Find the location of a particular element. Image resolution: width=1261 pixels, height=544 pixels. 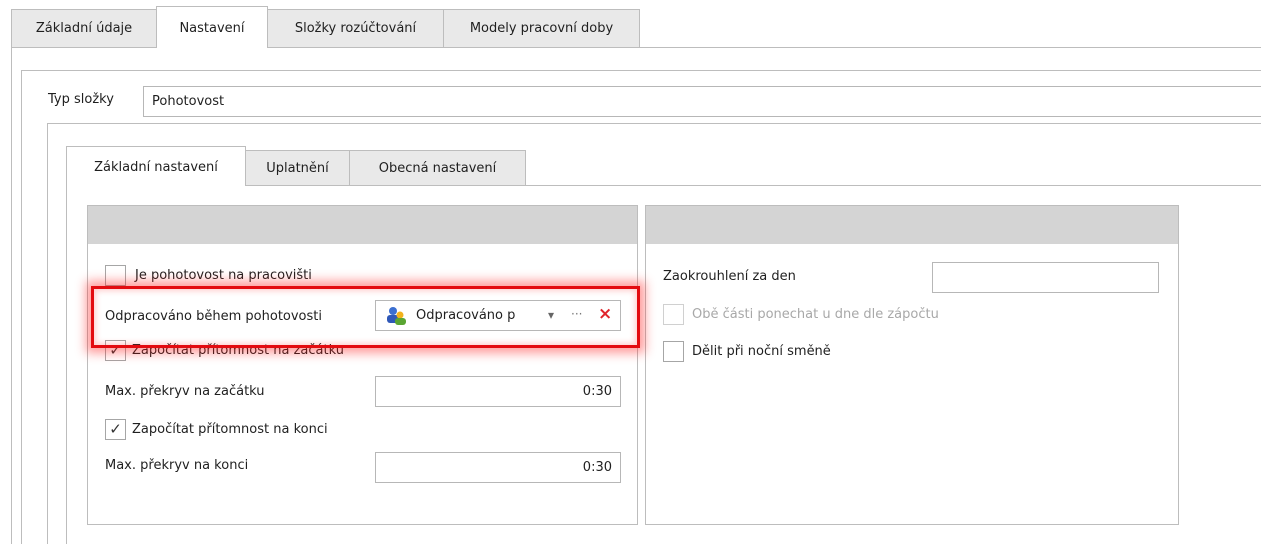

split-night-checkbox is located at coordinates (673, 351).